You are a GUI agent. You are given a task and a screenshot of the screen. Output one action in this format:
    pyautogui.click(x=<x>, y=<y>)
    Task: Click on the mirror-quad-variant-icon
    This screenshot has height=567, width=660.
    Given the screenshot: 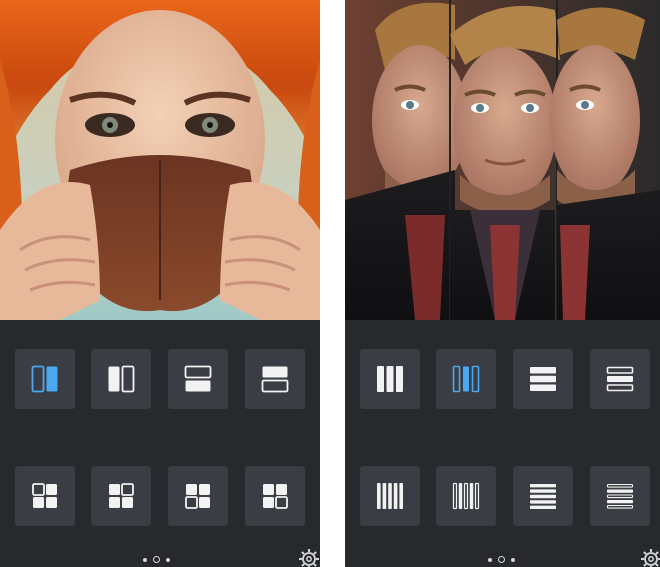 What is the action you would take?
    pyautogui.click(x=121, y=495)
    